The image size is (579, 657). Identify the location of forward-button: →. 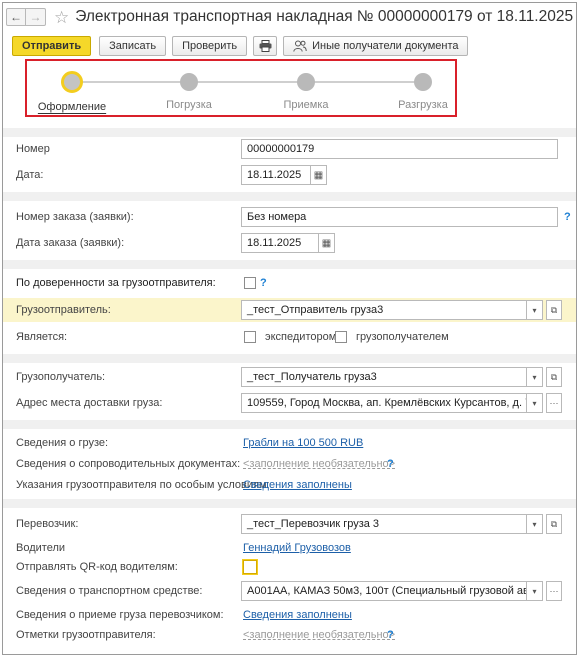
(36, 17).